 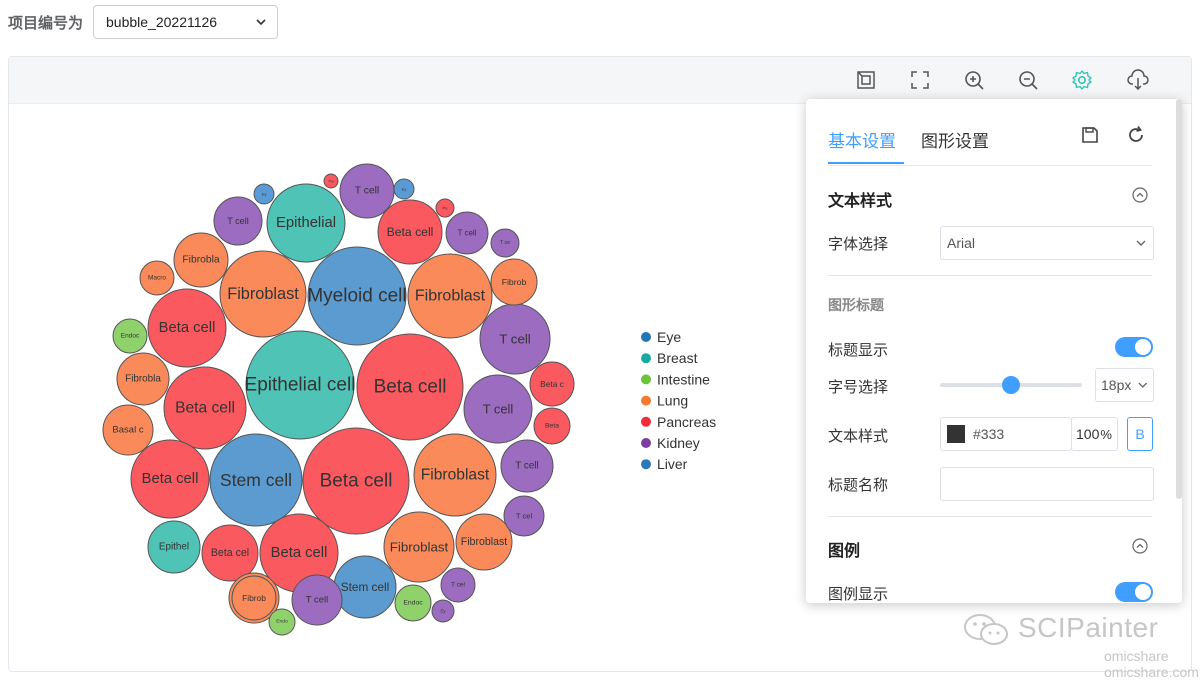 What do you see at coordinates (174, 547) in the screenshot?
I see `bubble: Epithel` at bounding box center [174, 547].